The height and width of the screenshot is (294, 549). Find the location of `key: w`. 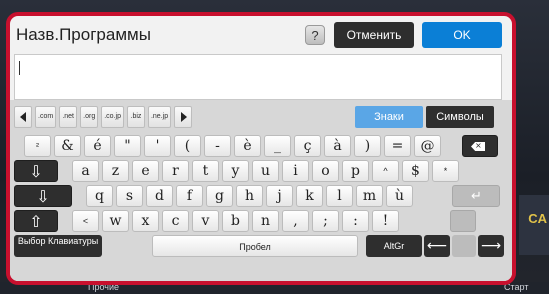

key: w is located at coordinates (115, 221).